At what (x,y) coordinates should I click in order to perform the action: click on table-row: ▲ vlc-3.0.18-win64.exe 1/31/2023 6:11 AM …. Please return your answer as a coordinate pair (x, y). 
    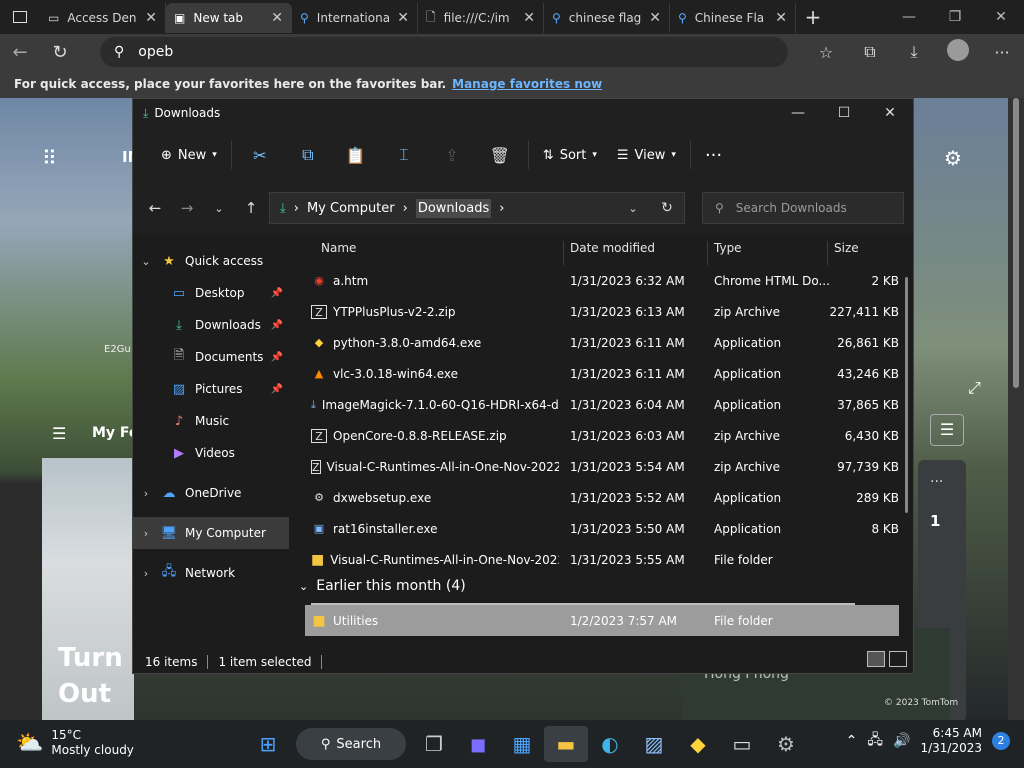
    Looking at the image, I should click on (602, 373).